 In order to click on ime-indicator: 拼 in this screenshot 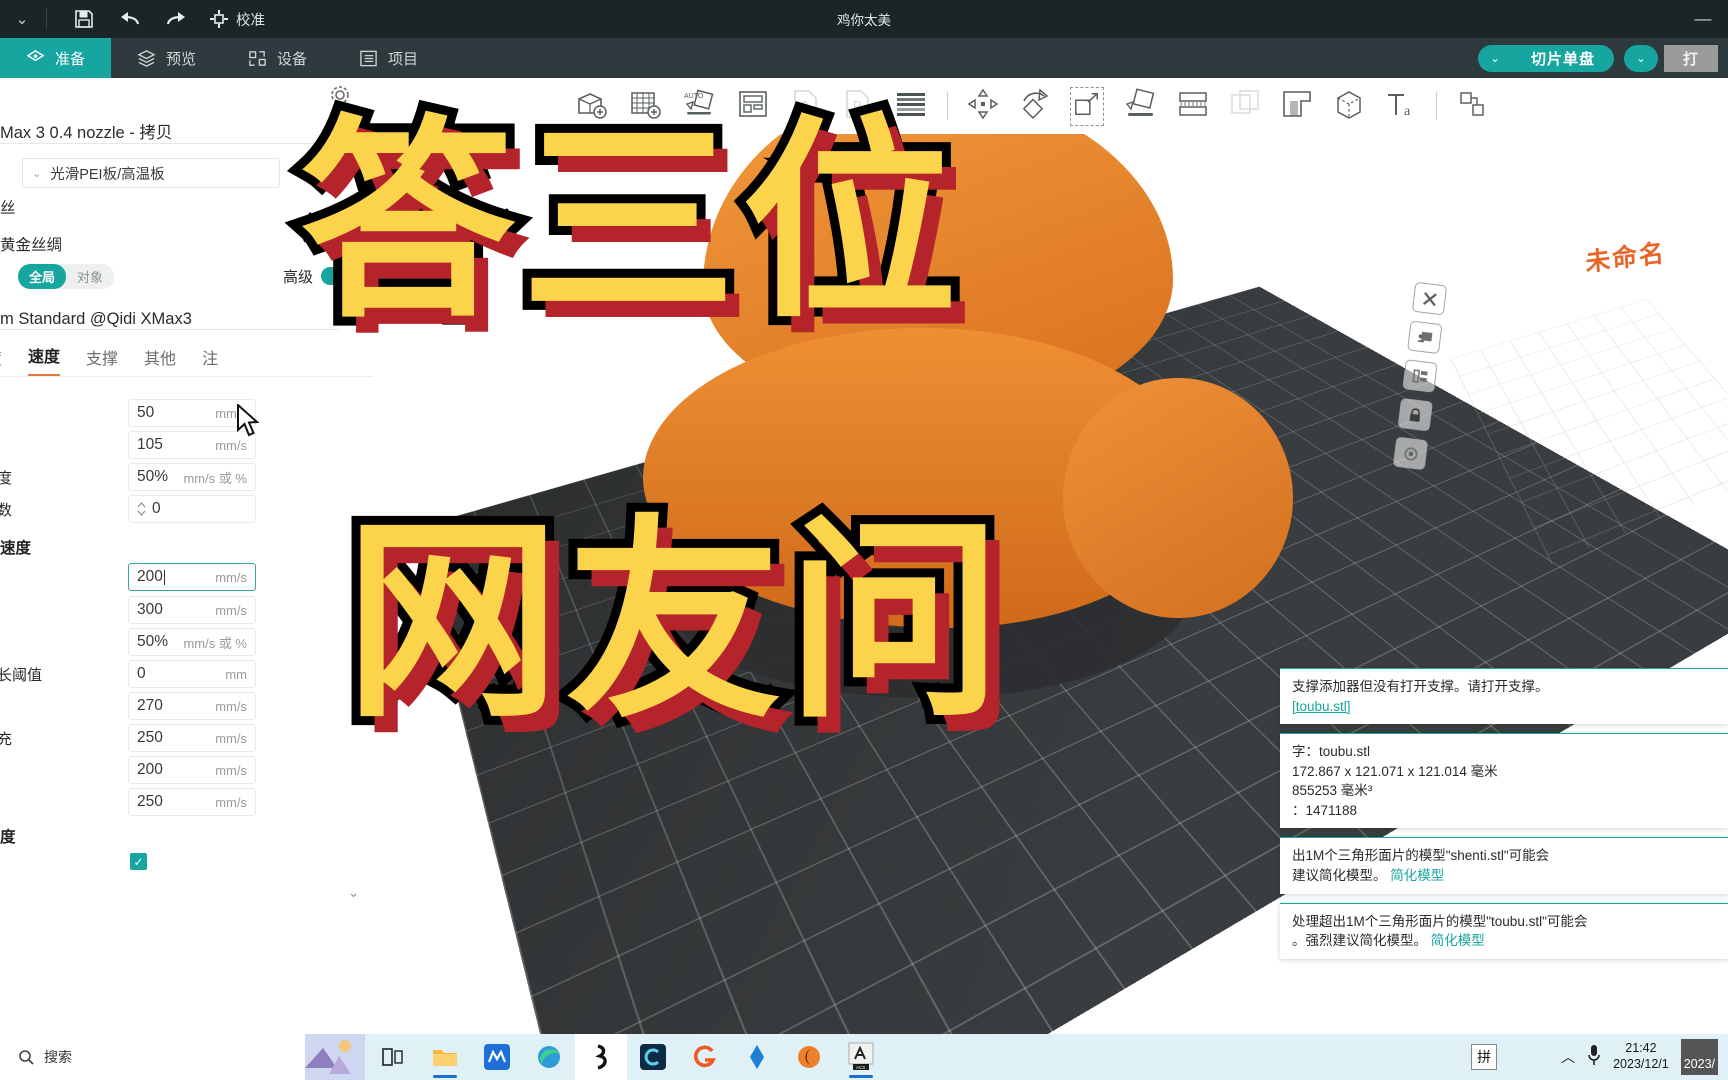, I will do `click(1484, 1057)`.